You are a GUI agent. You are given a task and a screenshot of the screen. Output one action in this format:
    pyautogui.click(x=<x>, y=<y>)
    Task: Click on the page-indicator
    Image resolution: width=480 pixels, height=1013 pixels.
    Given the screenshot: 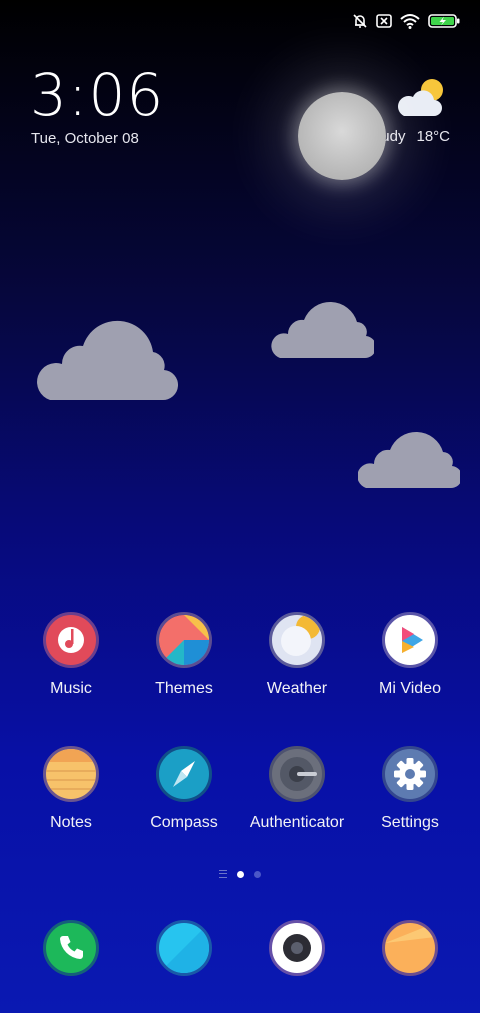 What is the action you would take?
    pyautogui.click(x=240, y=874)
    